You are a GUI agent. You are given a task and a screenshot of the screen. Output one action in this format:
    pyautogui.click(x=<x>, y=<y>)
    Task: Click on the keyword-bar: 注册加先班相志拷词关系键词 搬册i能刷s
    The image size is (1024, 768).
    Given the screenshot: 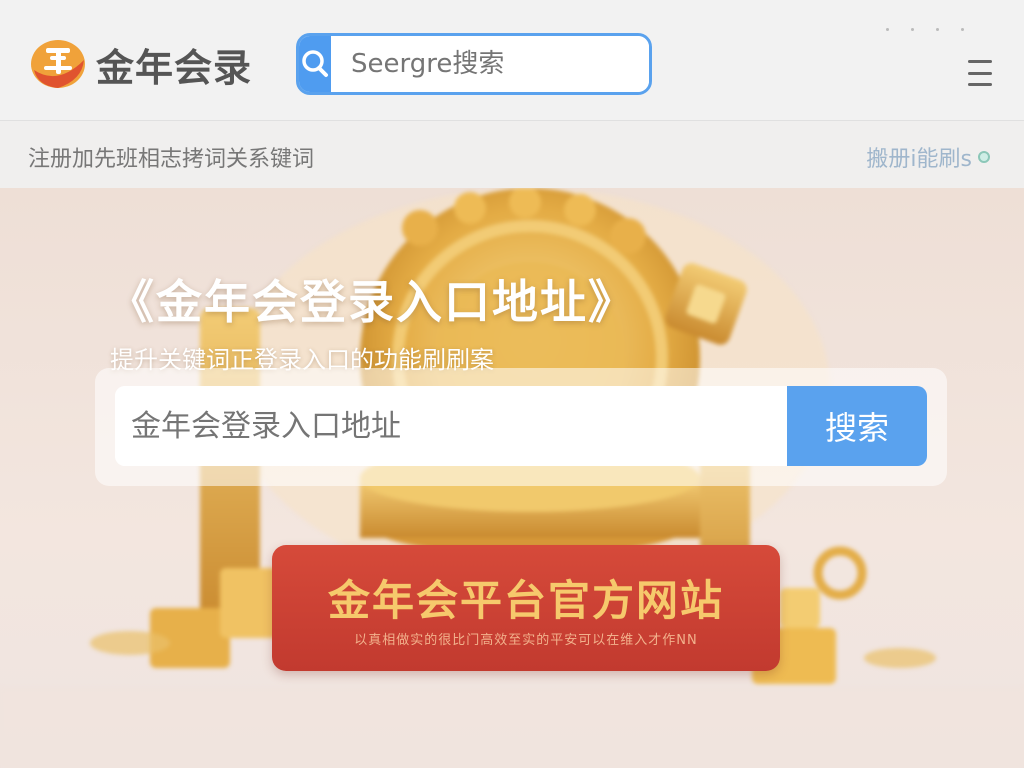 What is the action you would take?
    pyautogui.click(x=512, y=154)
    